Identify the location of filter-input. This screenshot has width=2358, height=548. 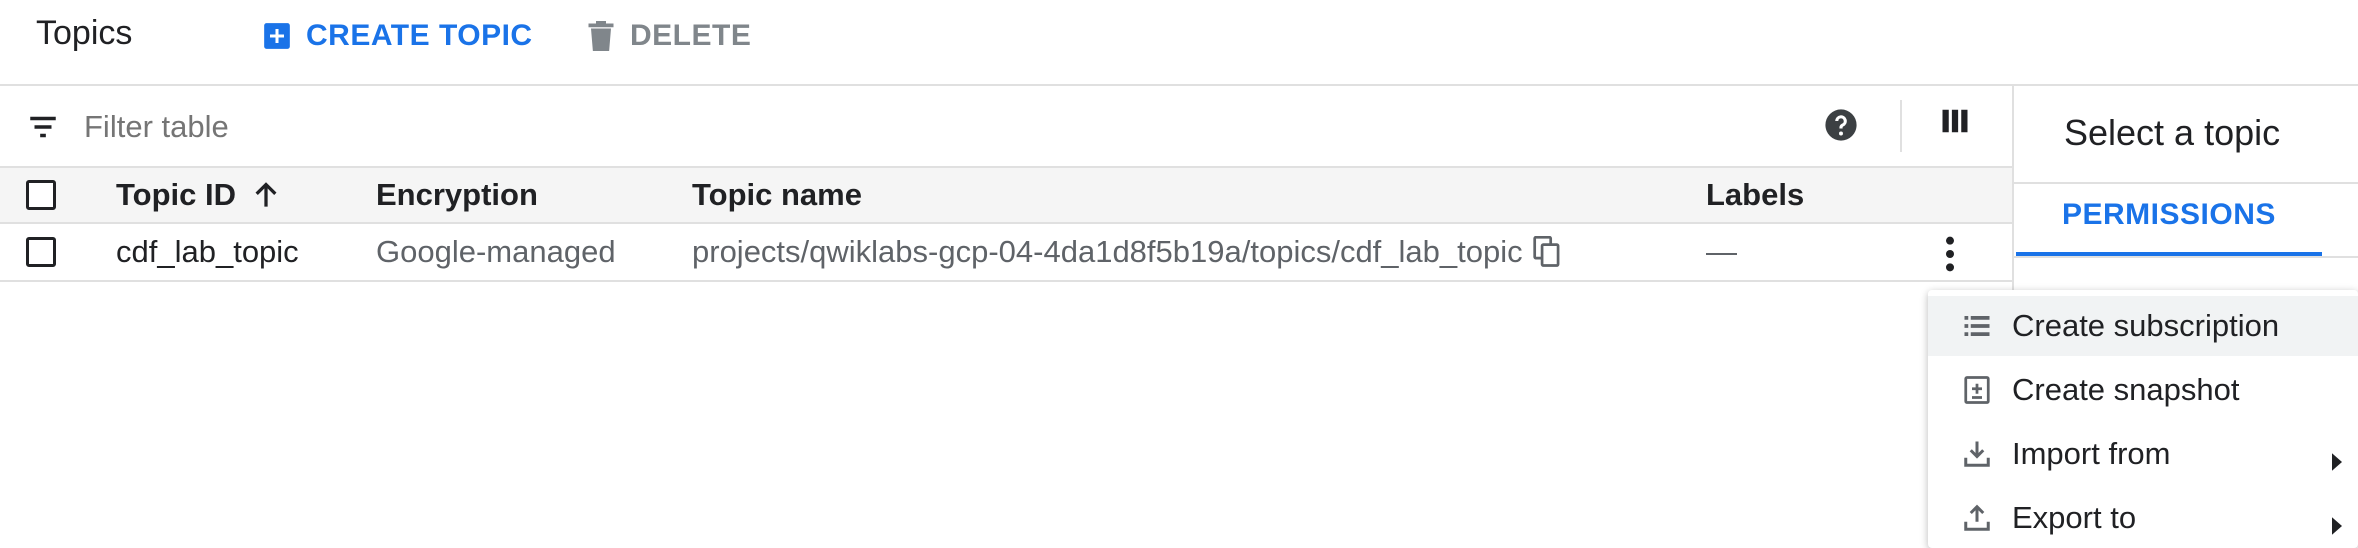
(884, 127).